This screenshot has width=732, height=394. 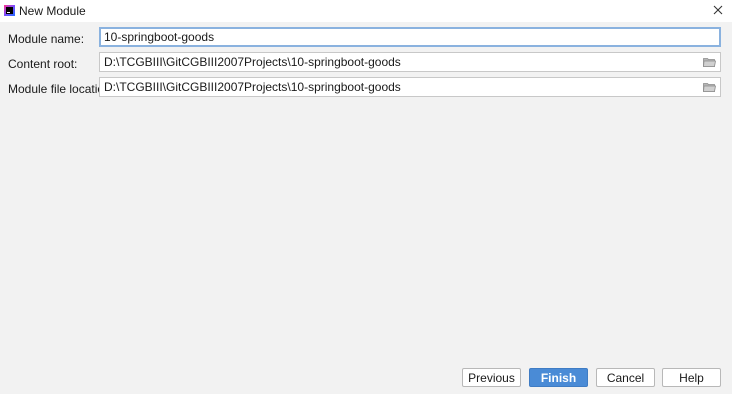 I want to click on help-button: Help, so click(x=691, y=377).